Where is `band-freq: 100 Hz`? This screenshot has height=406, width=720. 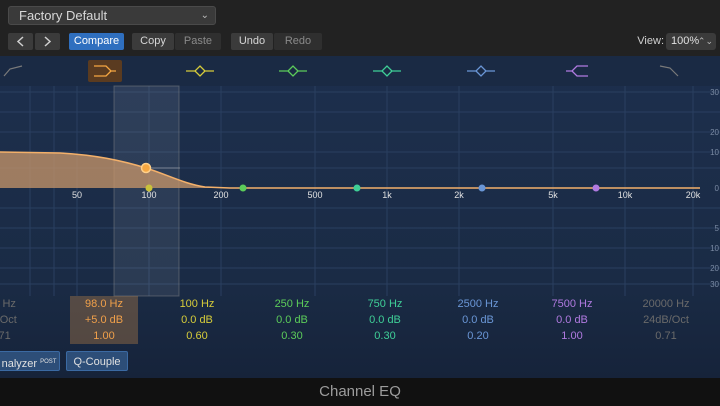 band-freq: 100 Hz is located at coordinates (197, 304).